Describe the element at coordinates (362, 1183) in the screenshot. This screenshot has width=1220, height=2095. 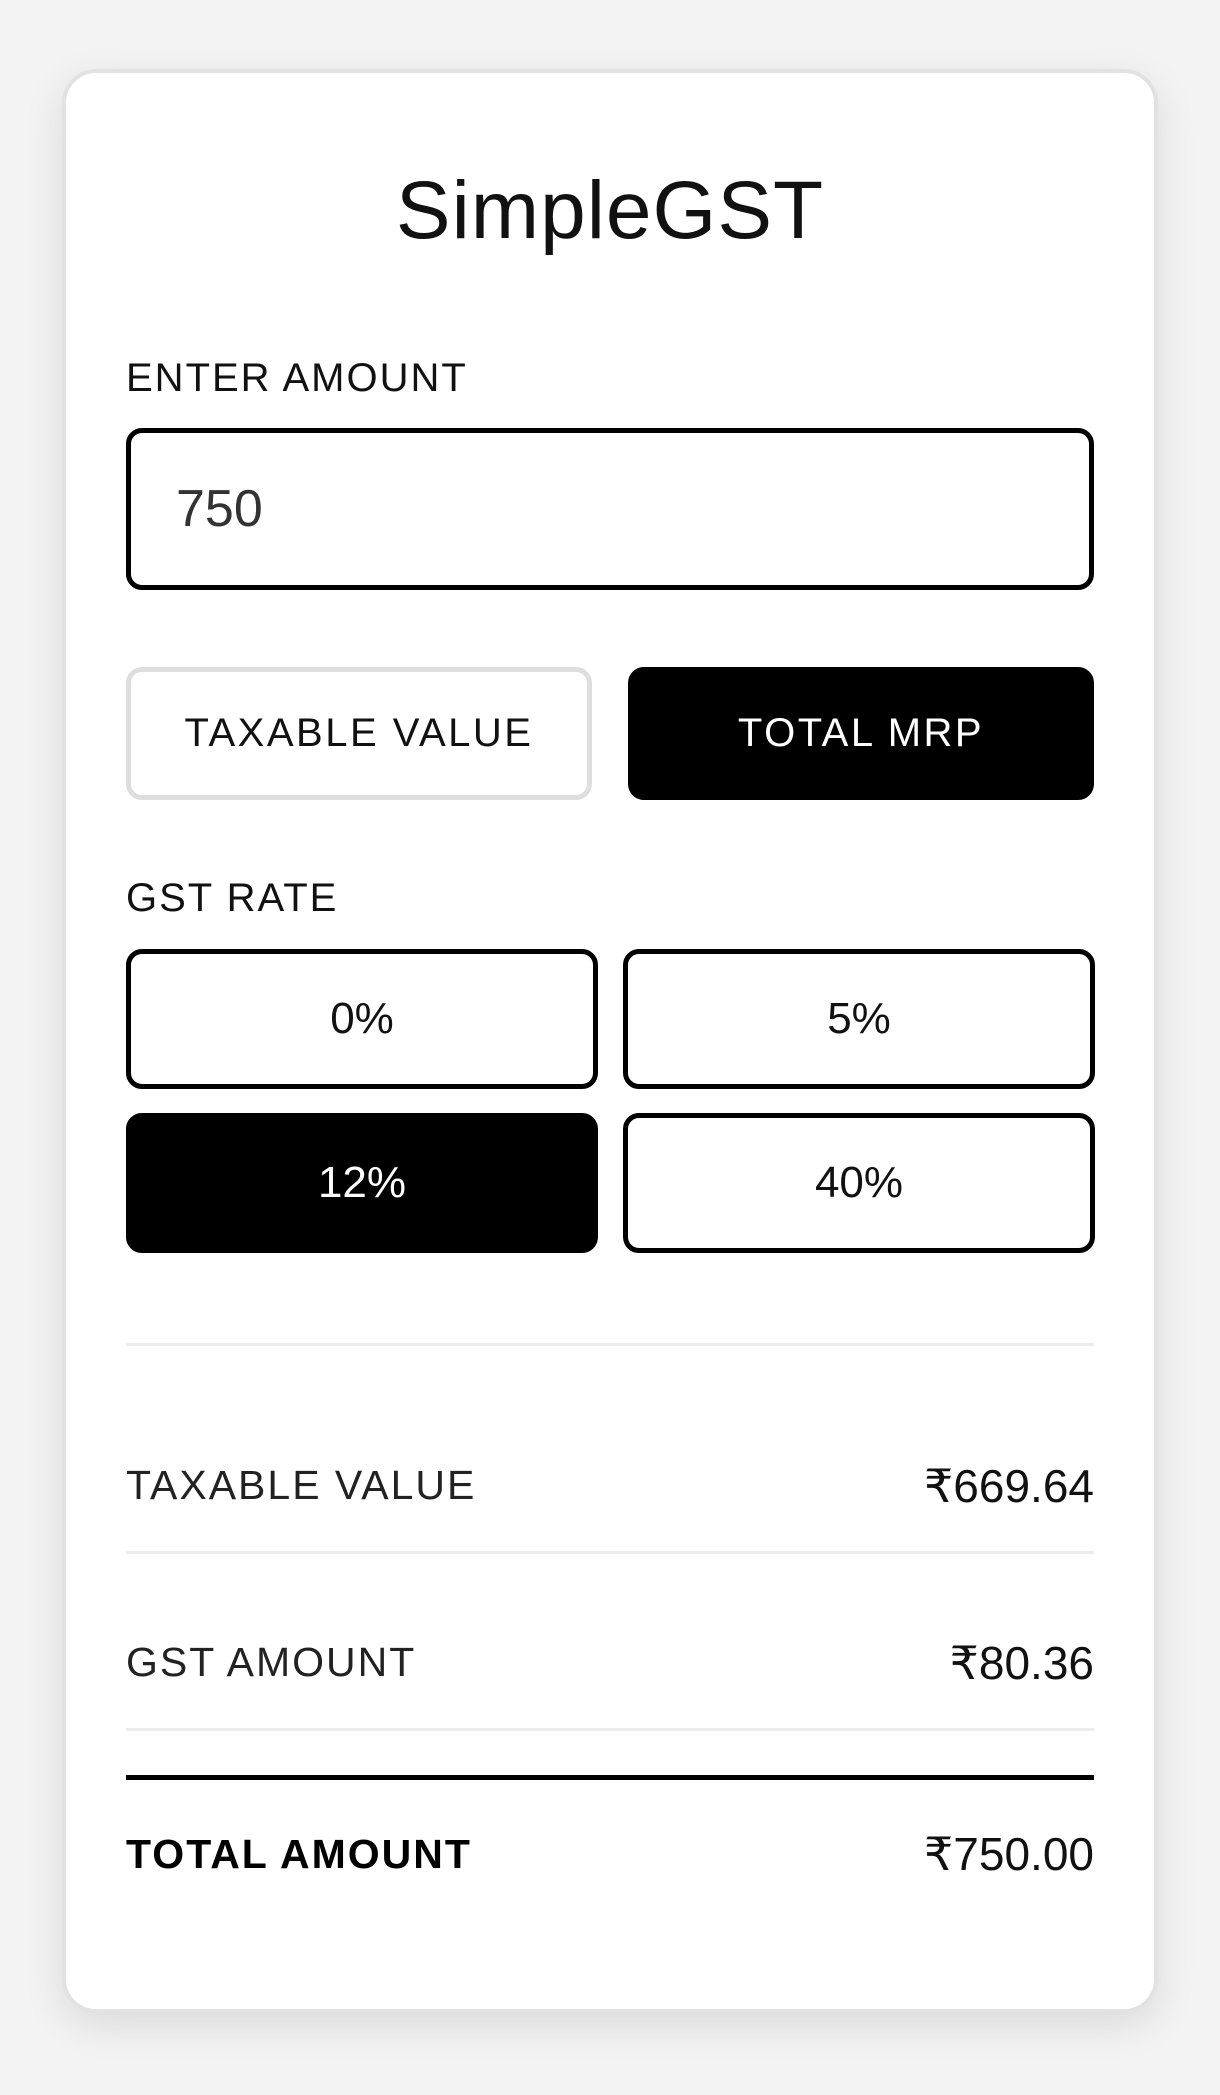
I see `rate-12-button: 12%` at that location.